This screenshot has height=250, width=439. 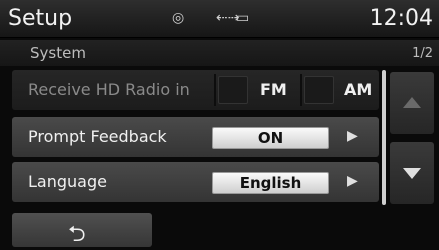 I want to click on prompt-feedback-label: Prompt Feedback, so click(x=97, y=136).